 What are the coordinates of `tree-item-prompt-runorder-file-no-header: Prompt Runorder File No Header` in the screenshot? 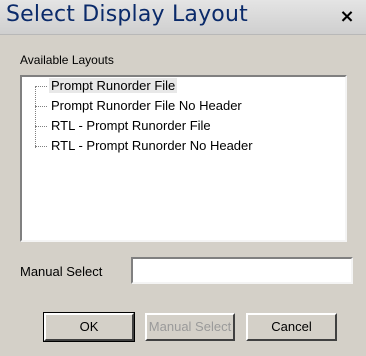 It's located at (139, 106).